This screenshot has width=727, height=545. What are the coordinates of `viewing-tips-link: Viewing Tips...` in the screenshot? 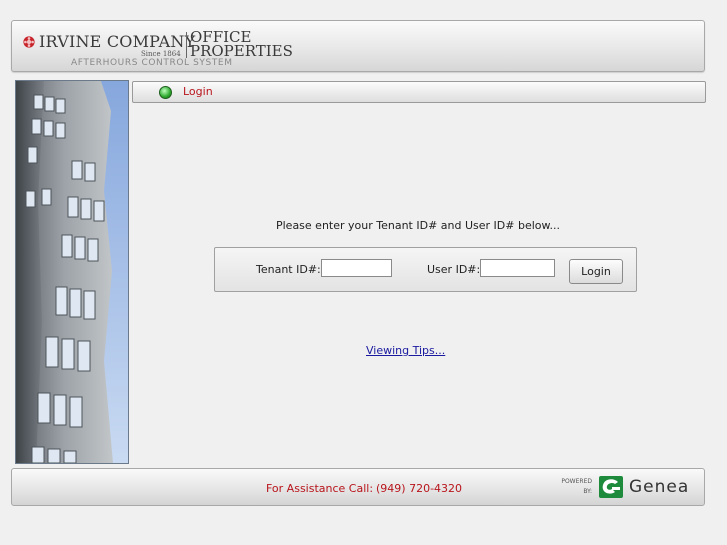 It's located at (405, 350).